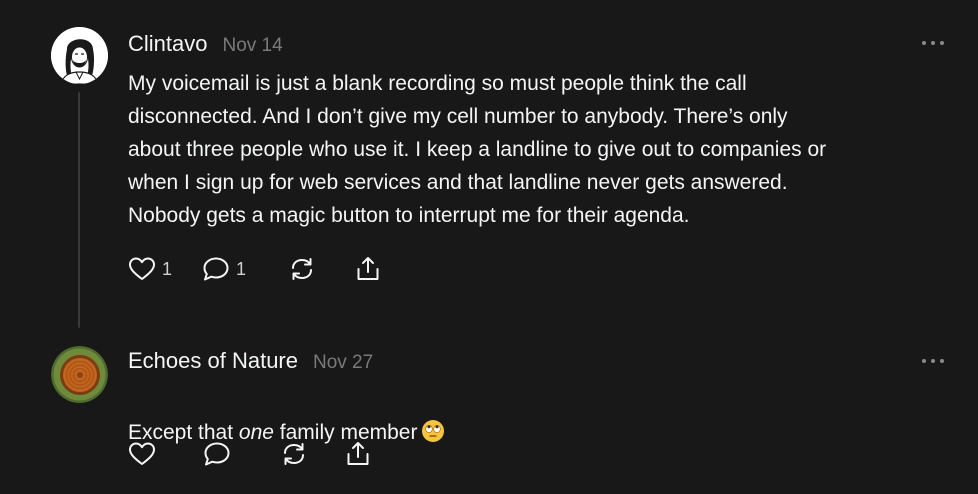  Describe the element at coordinates (167, 268) in the screenshot. I see `like-count: 1` at that location.